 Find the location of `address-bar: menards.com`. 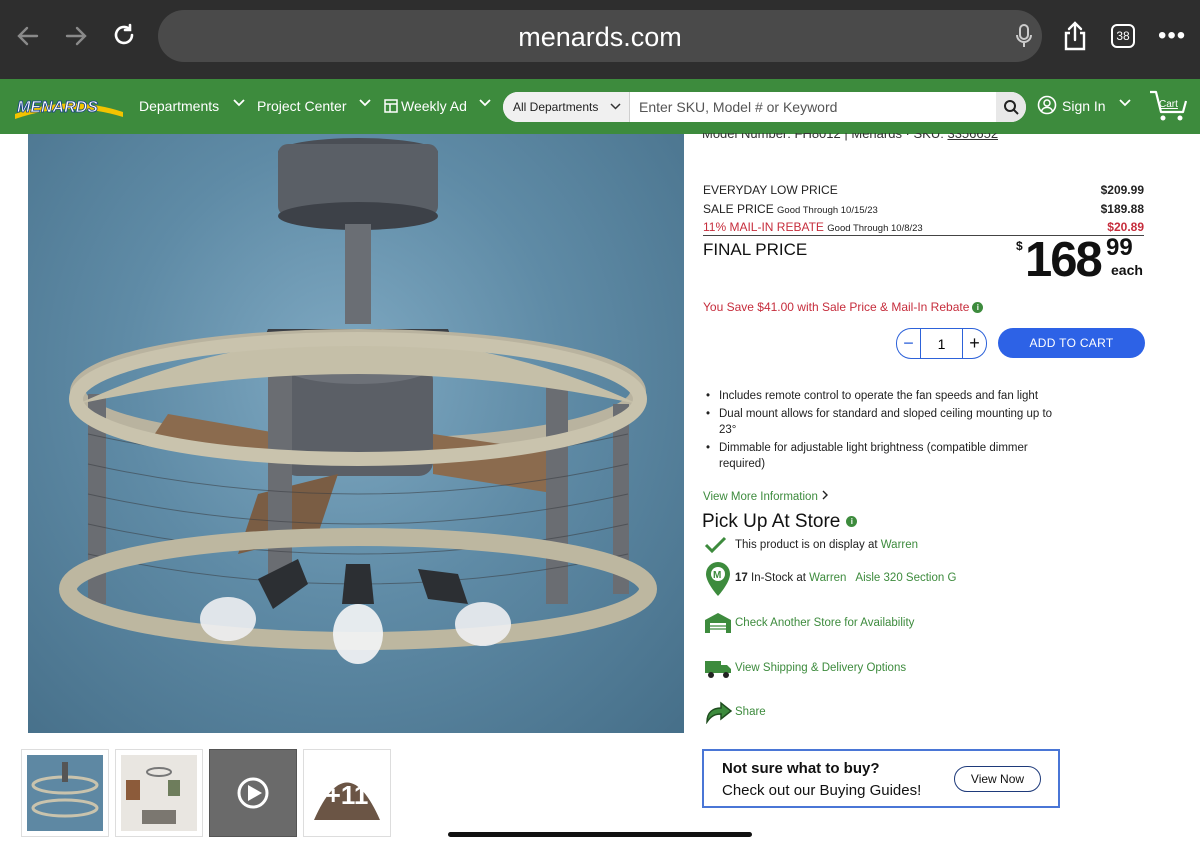

address-bar: menards.com is located at coordinates (600, 36).